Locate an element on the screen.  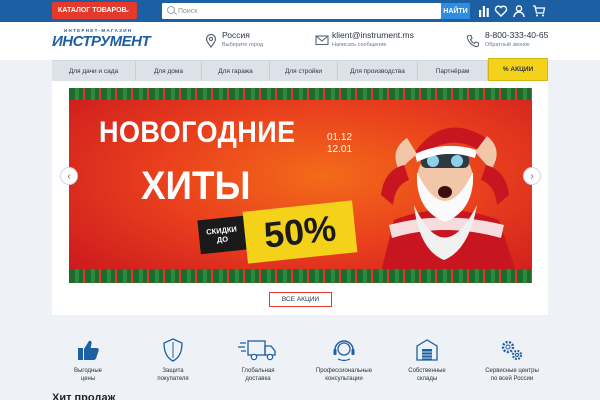
search-box is located at coordinates (301, 11).